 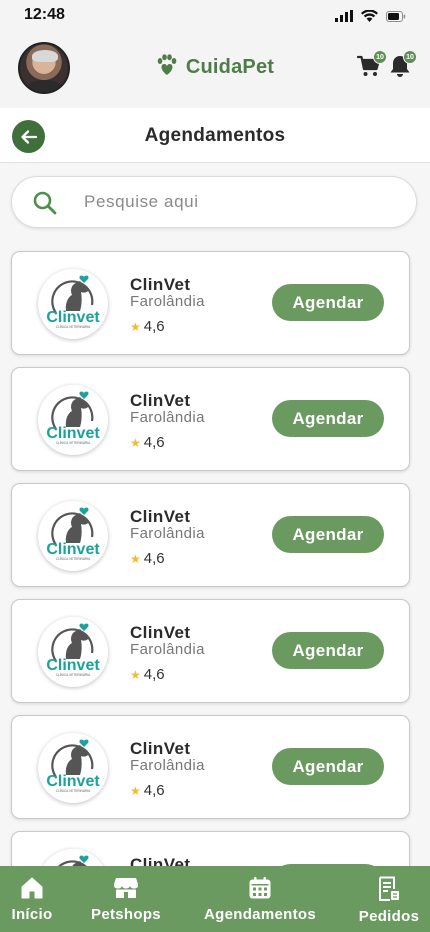 What do you see at coordinates (389, 888) in the screenshot?
I see `receipt-icon` at bounding box center [389, 888].